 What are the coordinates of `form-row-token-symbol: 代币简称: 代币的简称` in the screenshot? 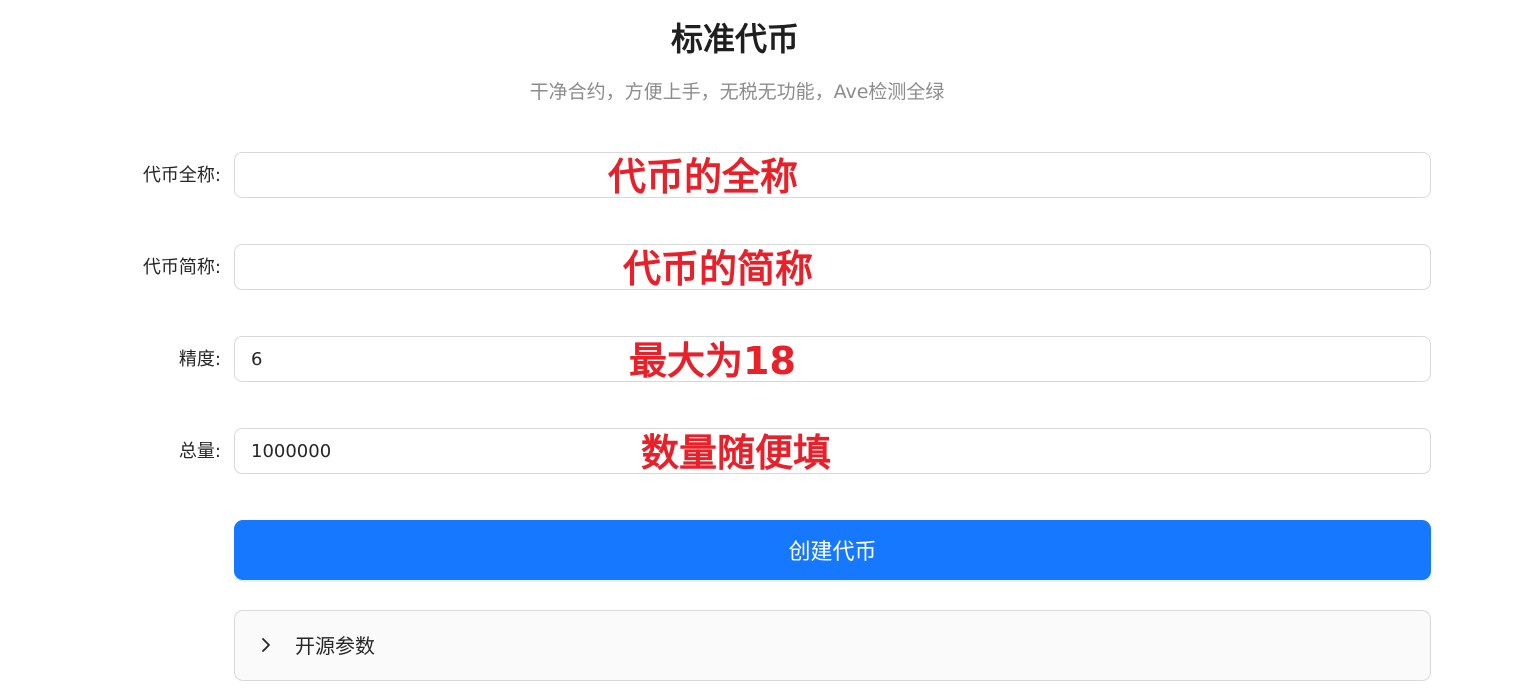 It's located at (762, 268).